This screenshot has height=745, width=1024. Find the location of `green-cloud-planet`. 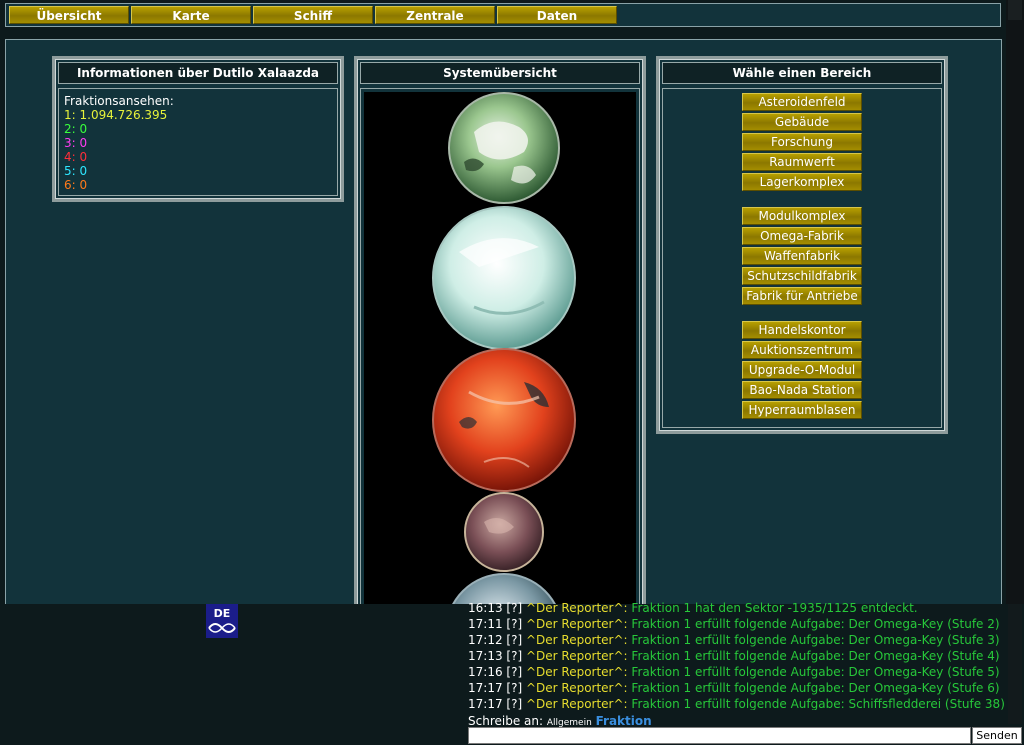

green-cloud-planet is located at coordinates (504, 148).